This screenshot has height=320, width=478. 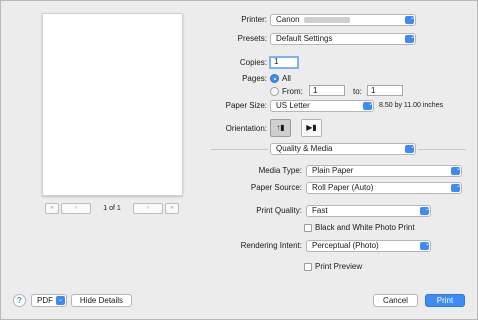 I want to click on presets-value: Default Settings, so click(x=304, y=38).